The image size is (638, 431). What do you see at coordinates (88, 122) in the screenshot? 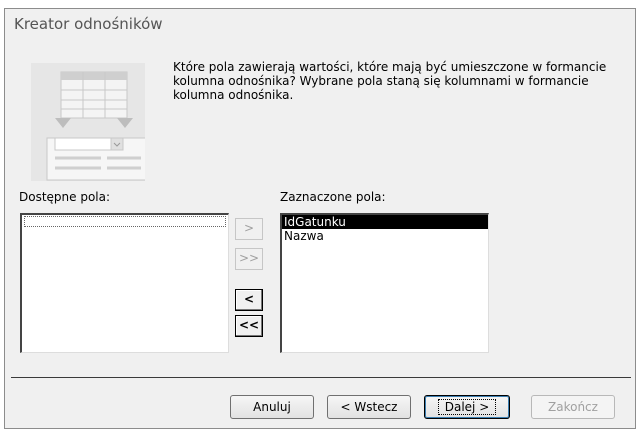
I see `wizard-illustration-icon` at bounding box center [88, 122].